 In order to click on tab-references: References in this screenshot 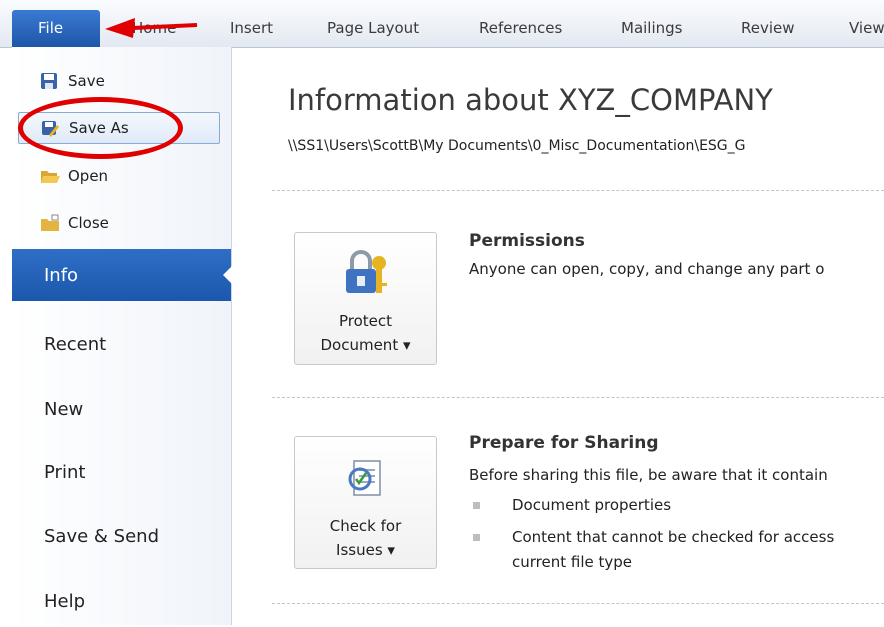, I will do `click(520, 28)`.